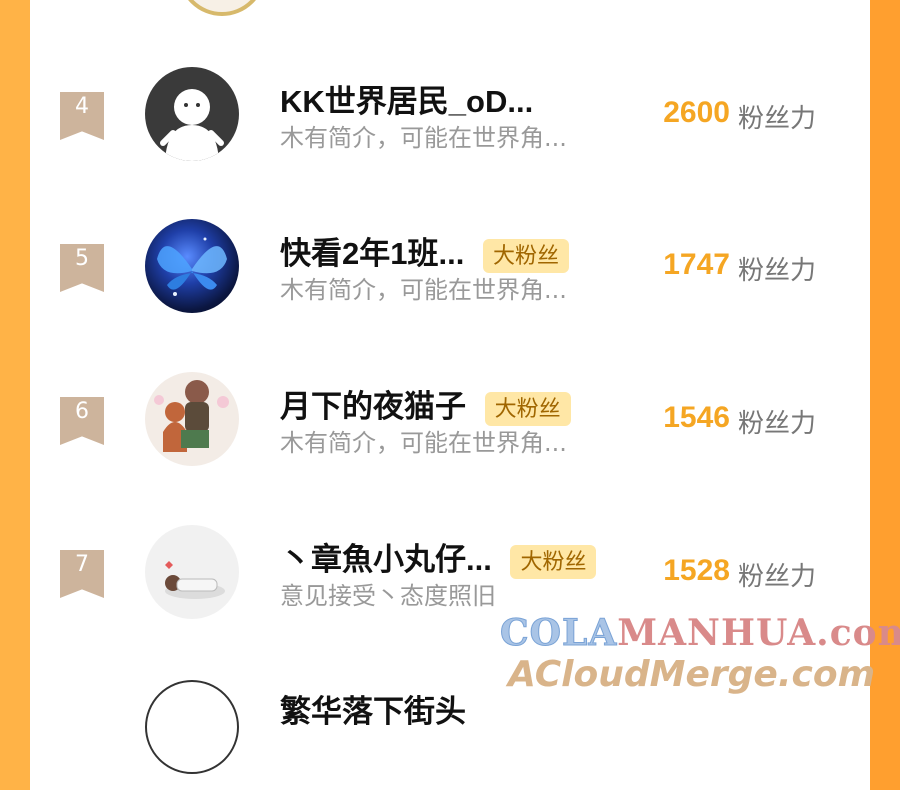  I want to click on user-name: 月下的夜猫子 大粉丝, so click(425, 403).